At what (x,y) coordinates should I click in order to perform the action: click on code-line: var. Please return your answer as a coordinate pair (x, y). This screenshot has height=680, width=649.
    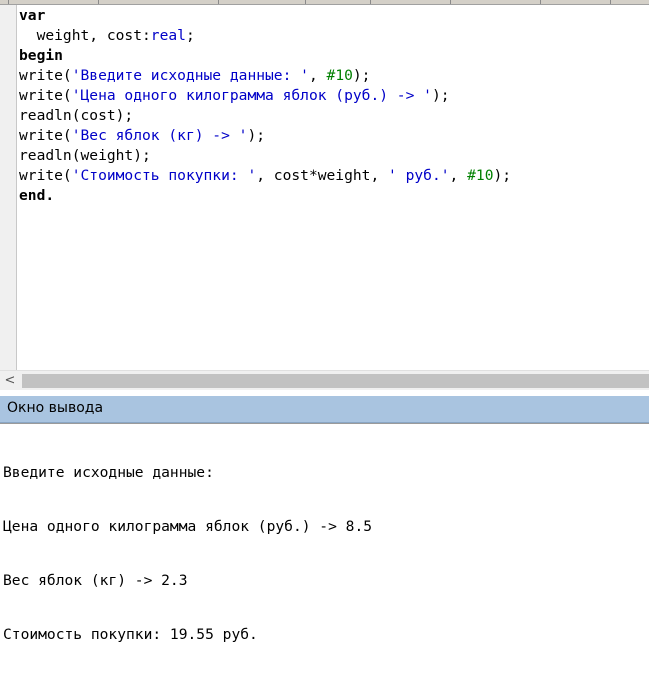
    Looking at the image, I should click on (265, 16).